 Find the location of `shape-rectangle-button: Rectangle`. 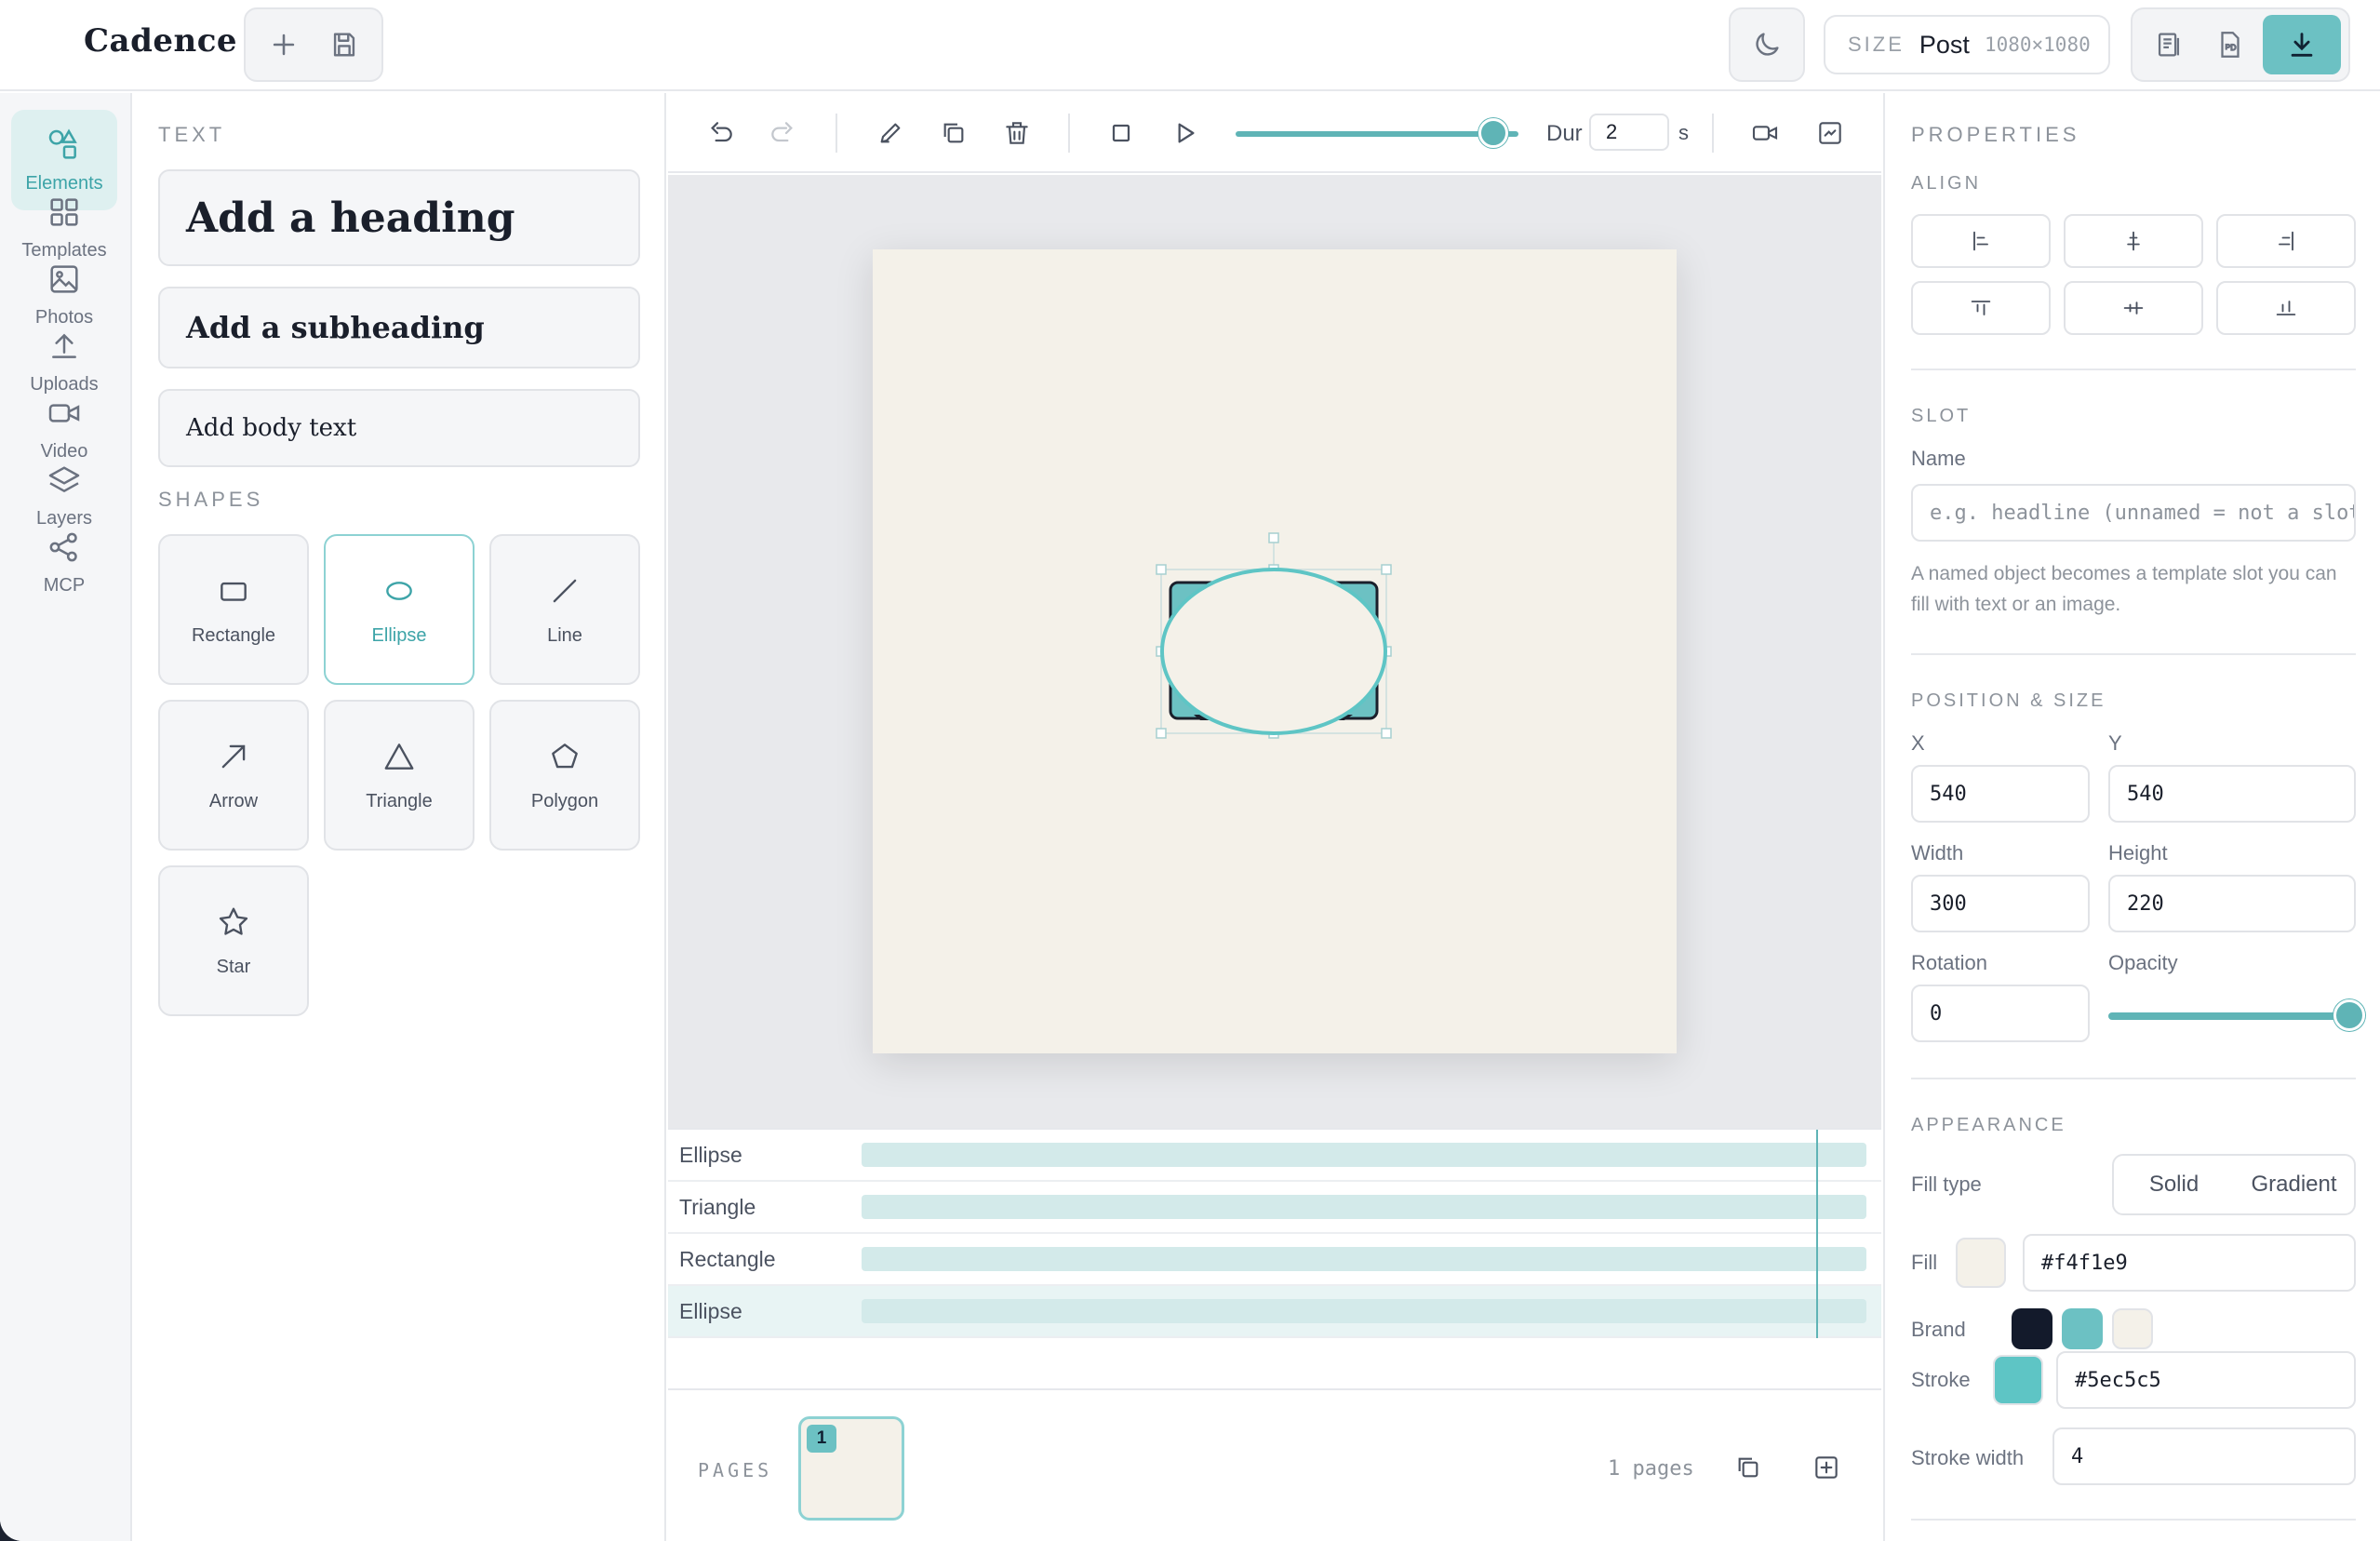

shape-rectangle-button: Rectangle is located at coordinates (233, 609).